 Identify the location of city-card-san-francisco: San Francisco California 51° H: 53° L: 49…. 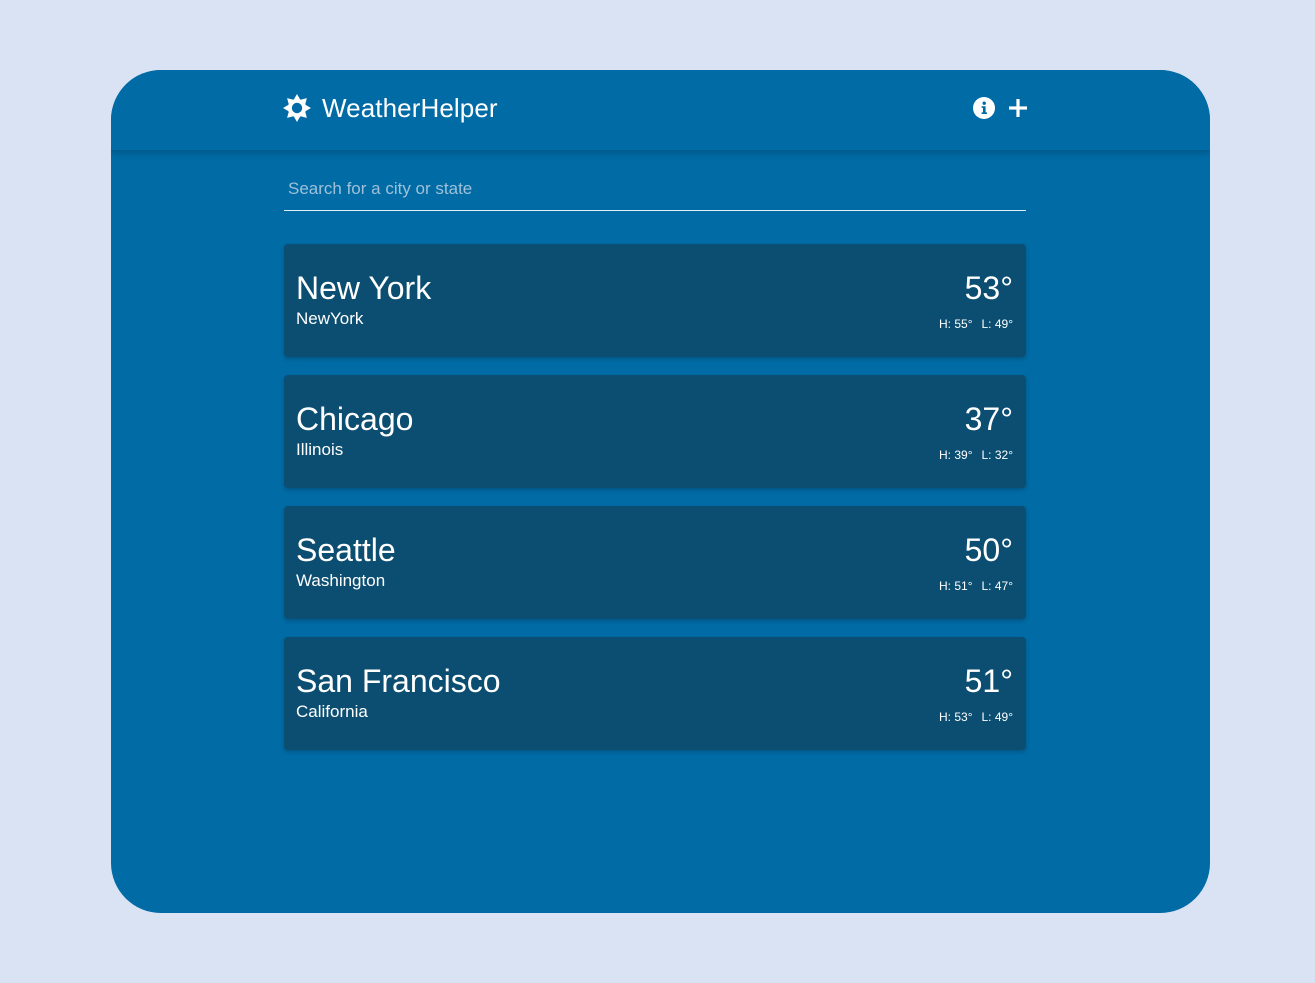
(655, 693).